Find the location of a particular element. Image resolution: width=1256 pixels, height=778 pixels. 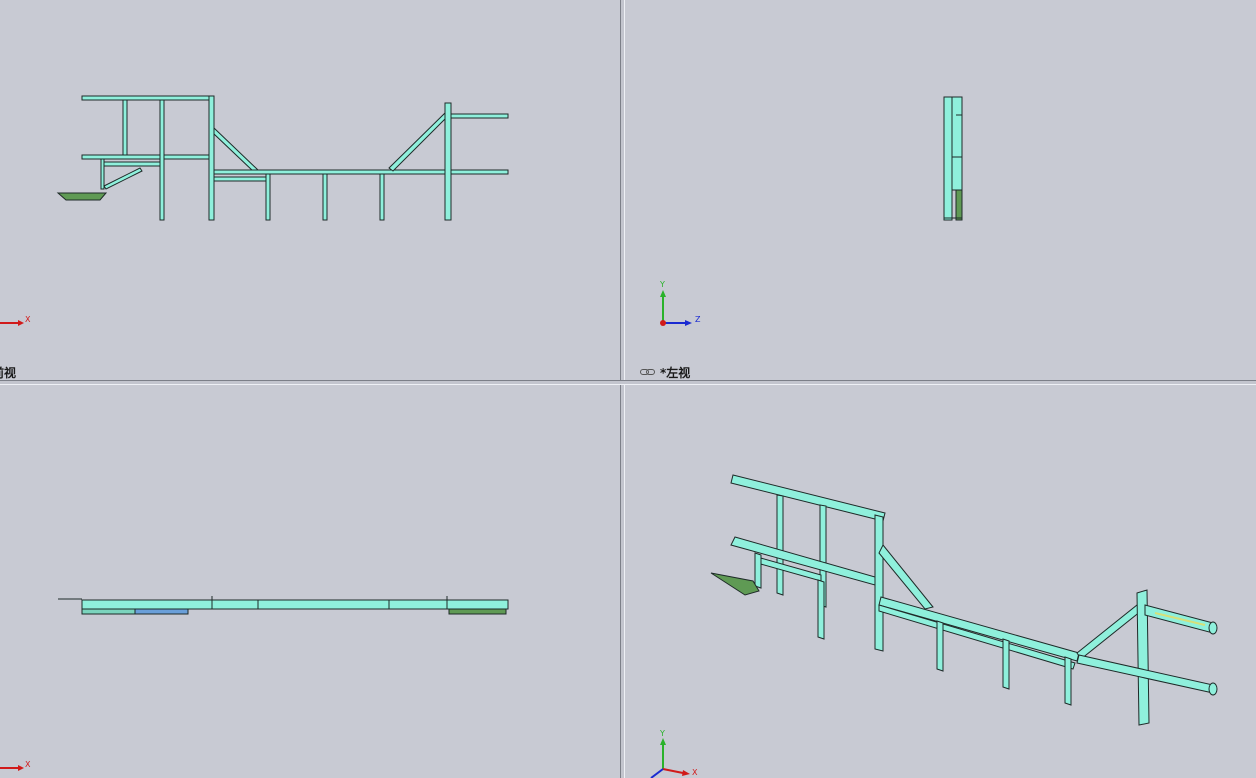

z-axis-label: Z is located at coordinates (698, 319).